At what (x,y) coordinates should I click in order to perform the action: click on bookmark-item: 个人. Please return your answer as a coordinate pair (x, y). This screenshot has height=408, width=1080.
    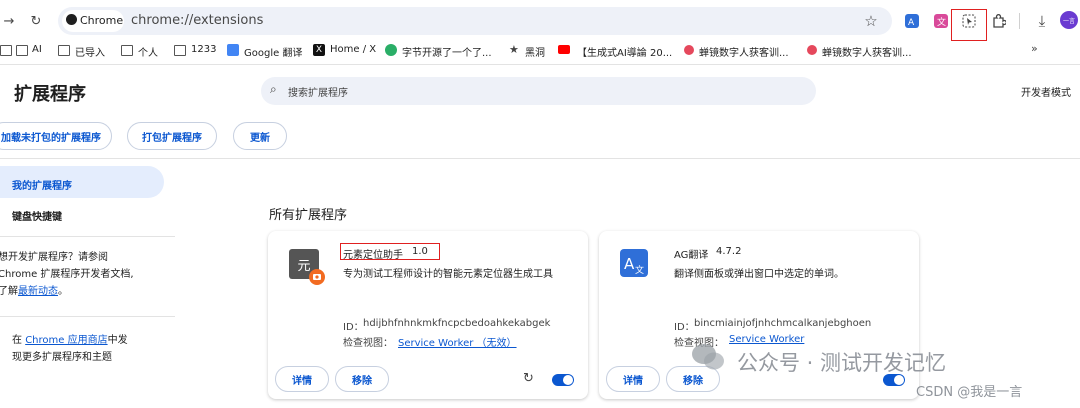
    Looking at the image, I should click on (148, 51).